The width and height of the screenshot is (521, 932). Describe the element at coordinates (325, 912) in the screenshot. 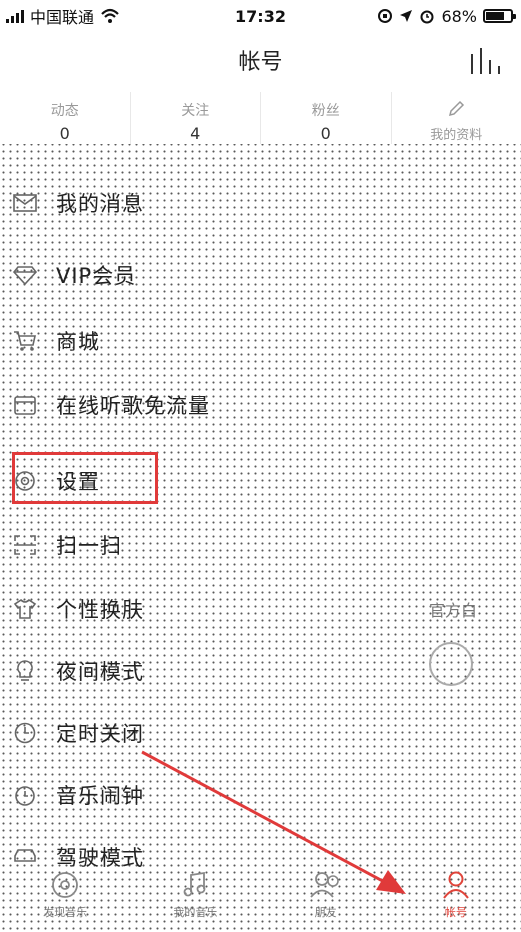

I see `tab-label: 朋友` at that location.